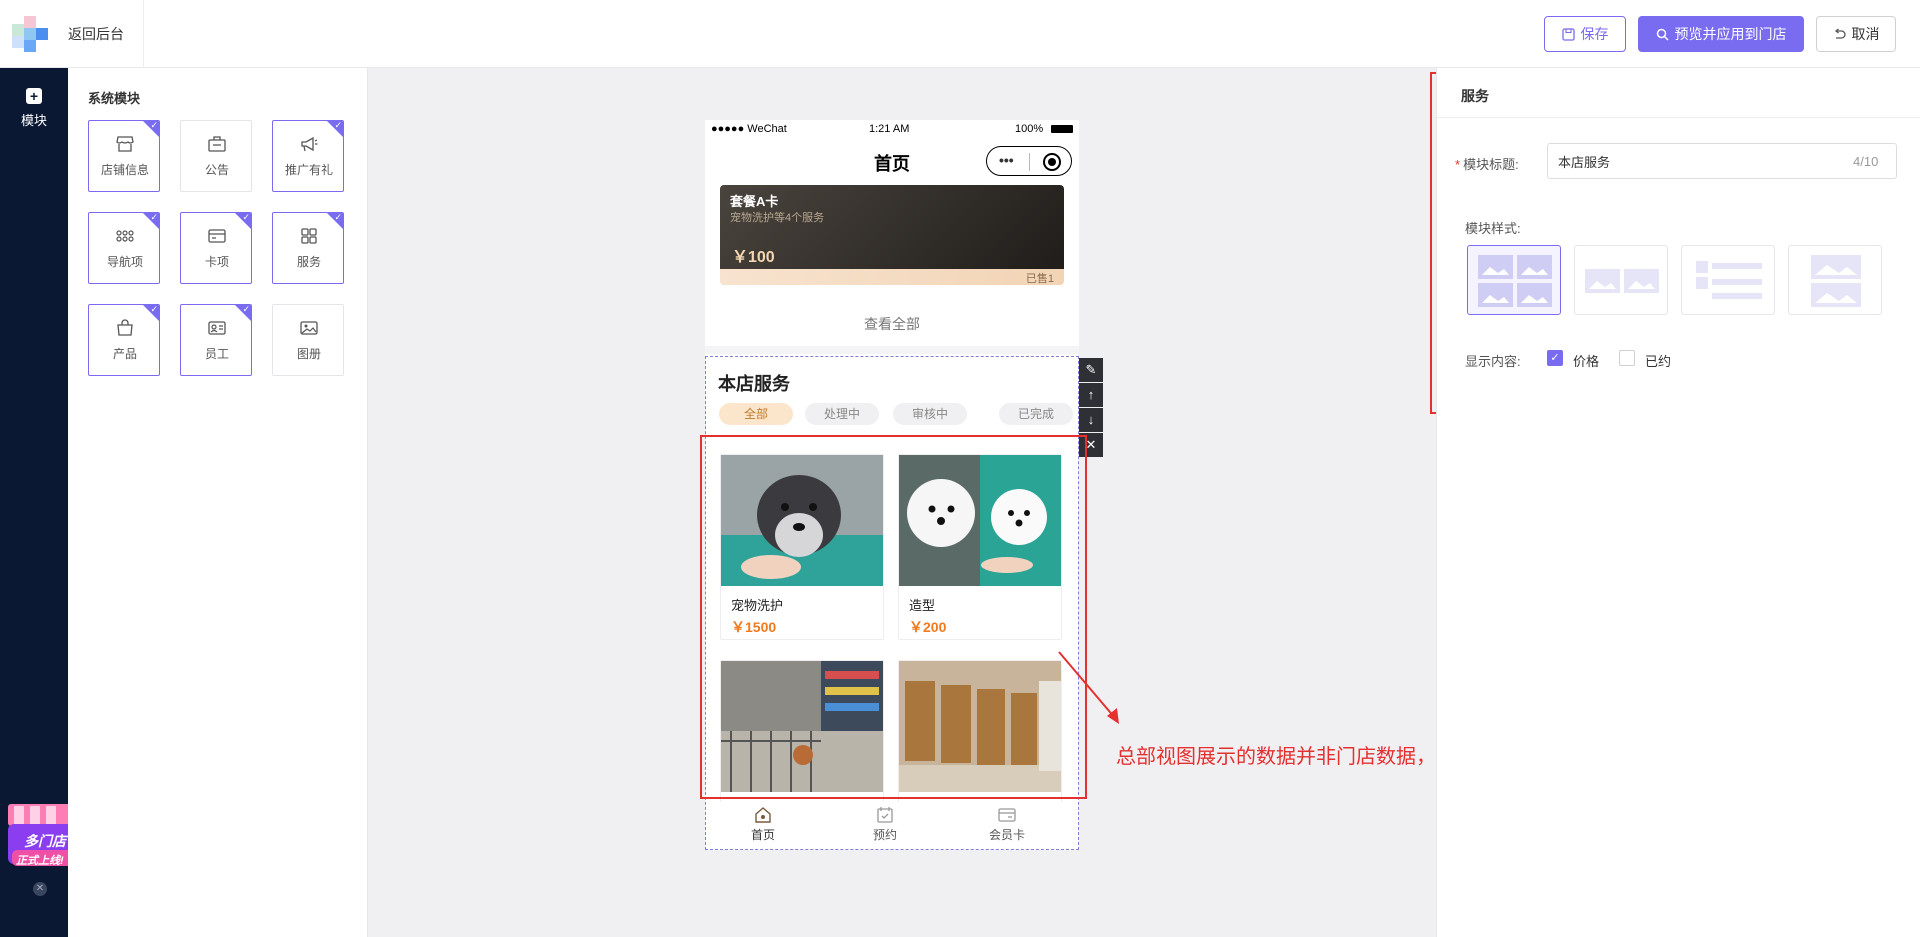 The height and width of the screenshot is (937, 1920). I want to click on move-up-icon: ↑, so click(1091, 395).